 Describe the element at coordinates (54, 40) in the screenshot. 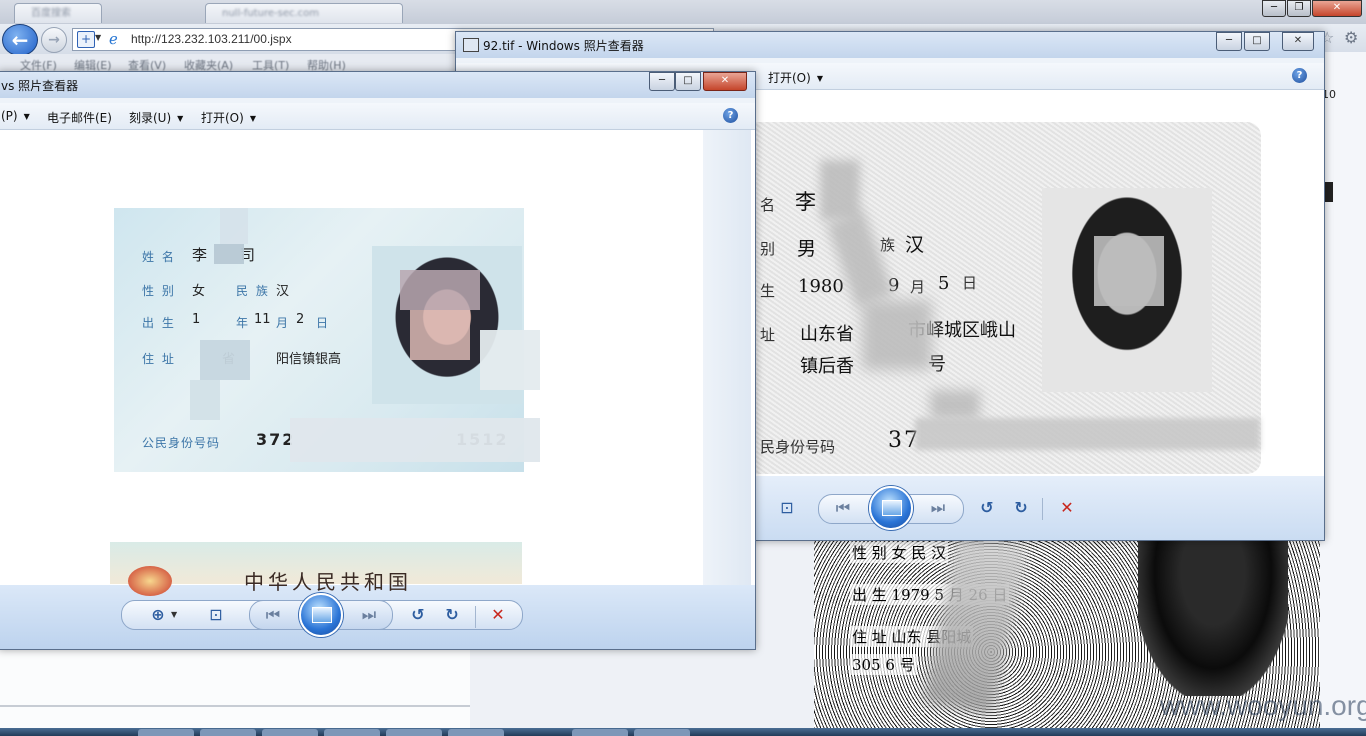

I see `forward-button: →` at that location.